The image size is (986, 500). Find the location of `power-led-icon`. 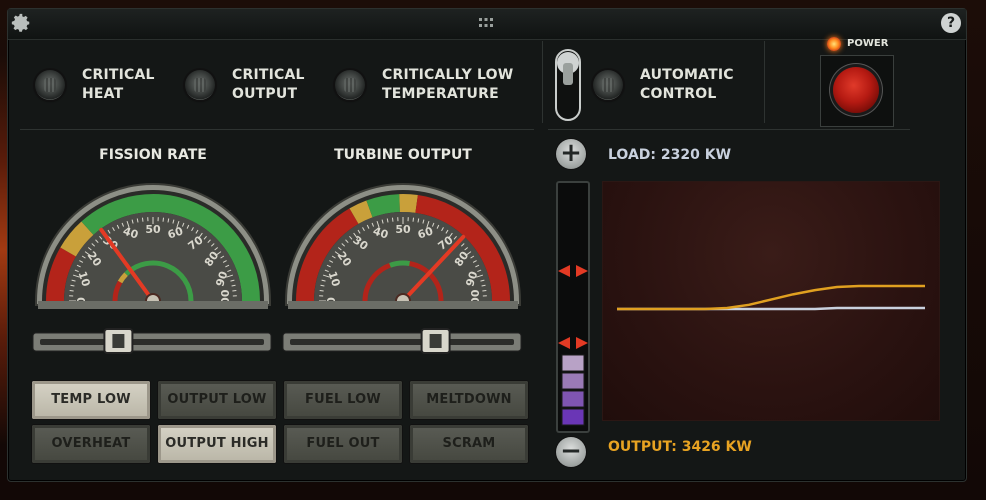

power-led-icon is located at coordinates (834, 44).